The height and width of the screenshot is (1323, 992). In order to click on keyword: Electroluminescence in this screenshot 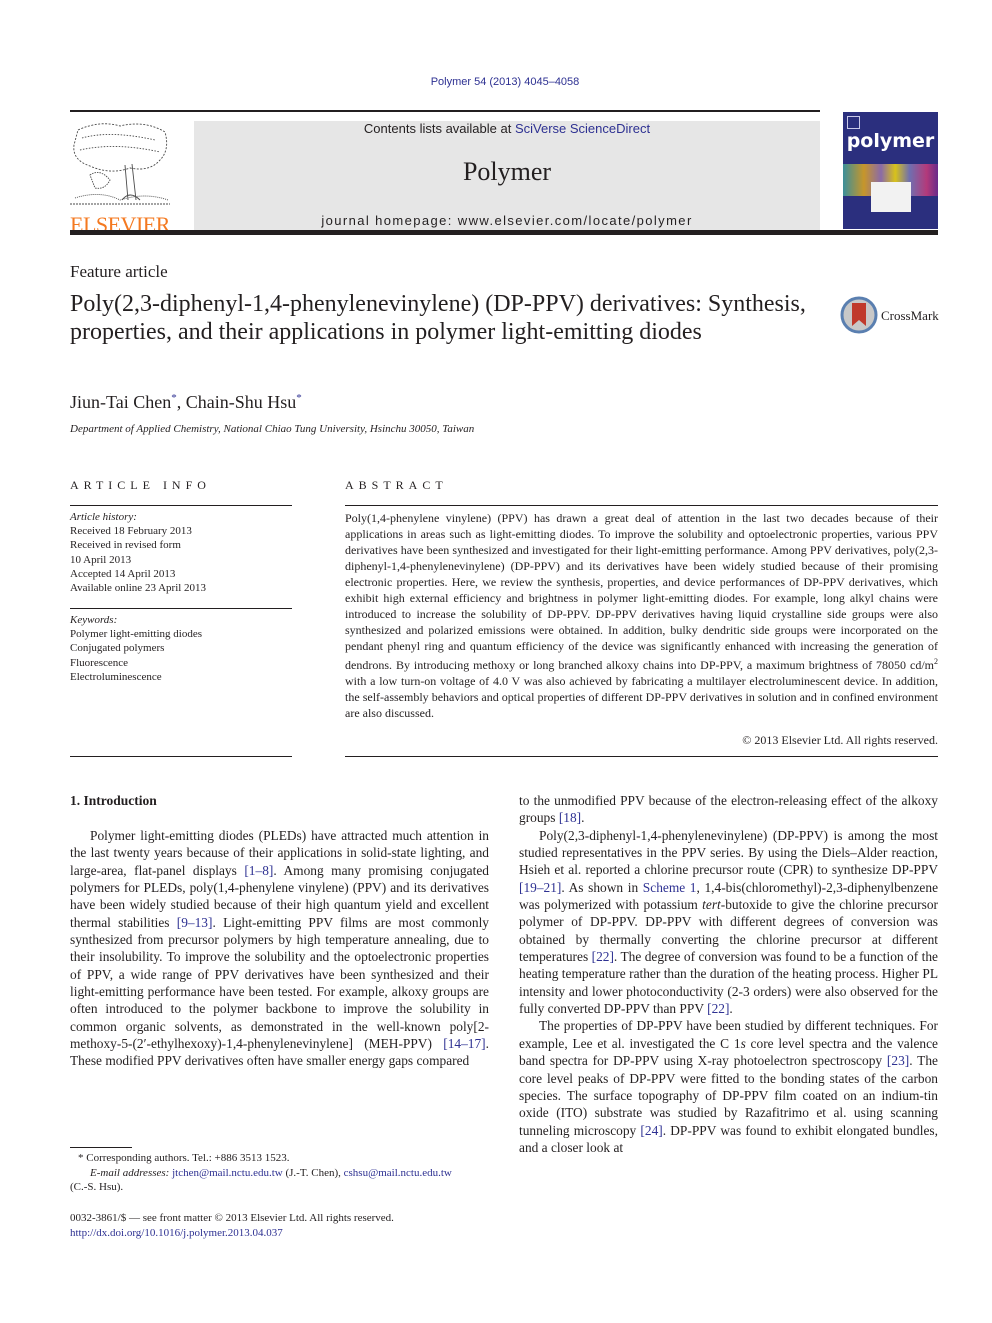, I will do `click(116, 676)`.